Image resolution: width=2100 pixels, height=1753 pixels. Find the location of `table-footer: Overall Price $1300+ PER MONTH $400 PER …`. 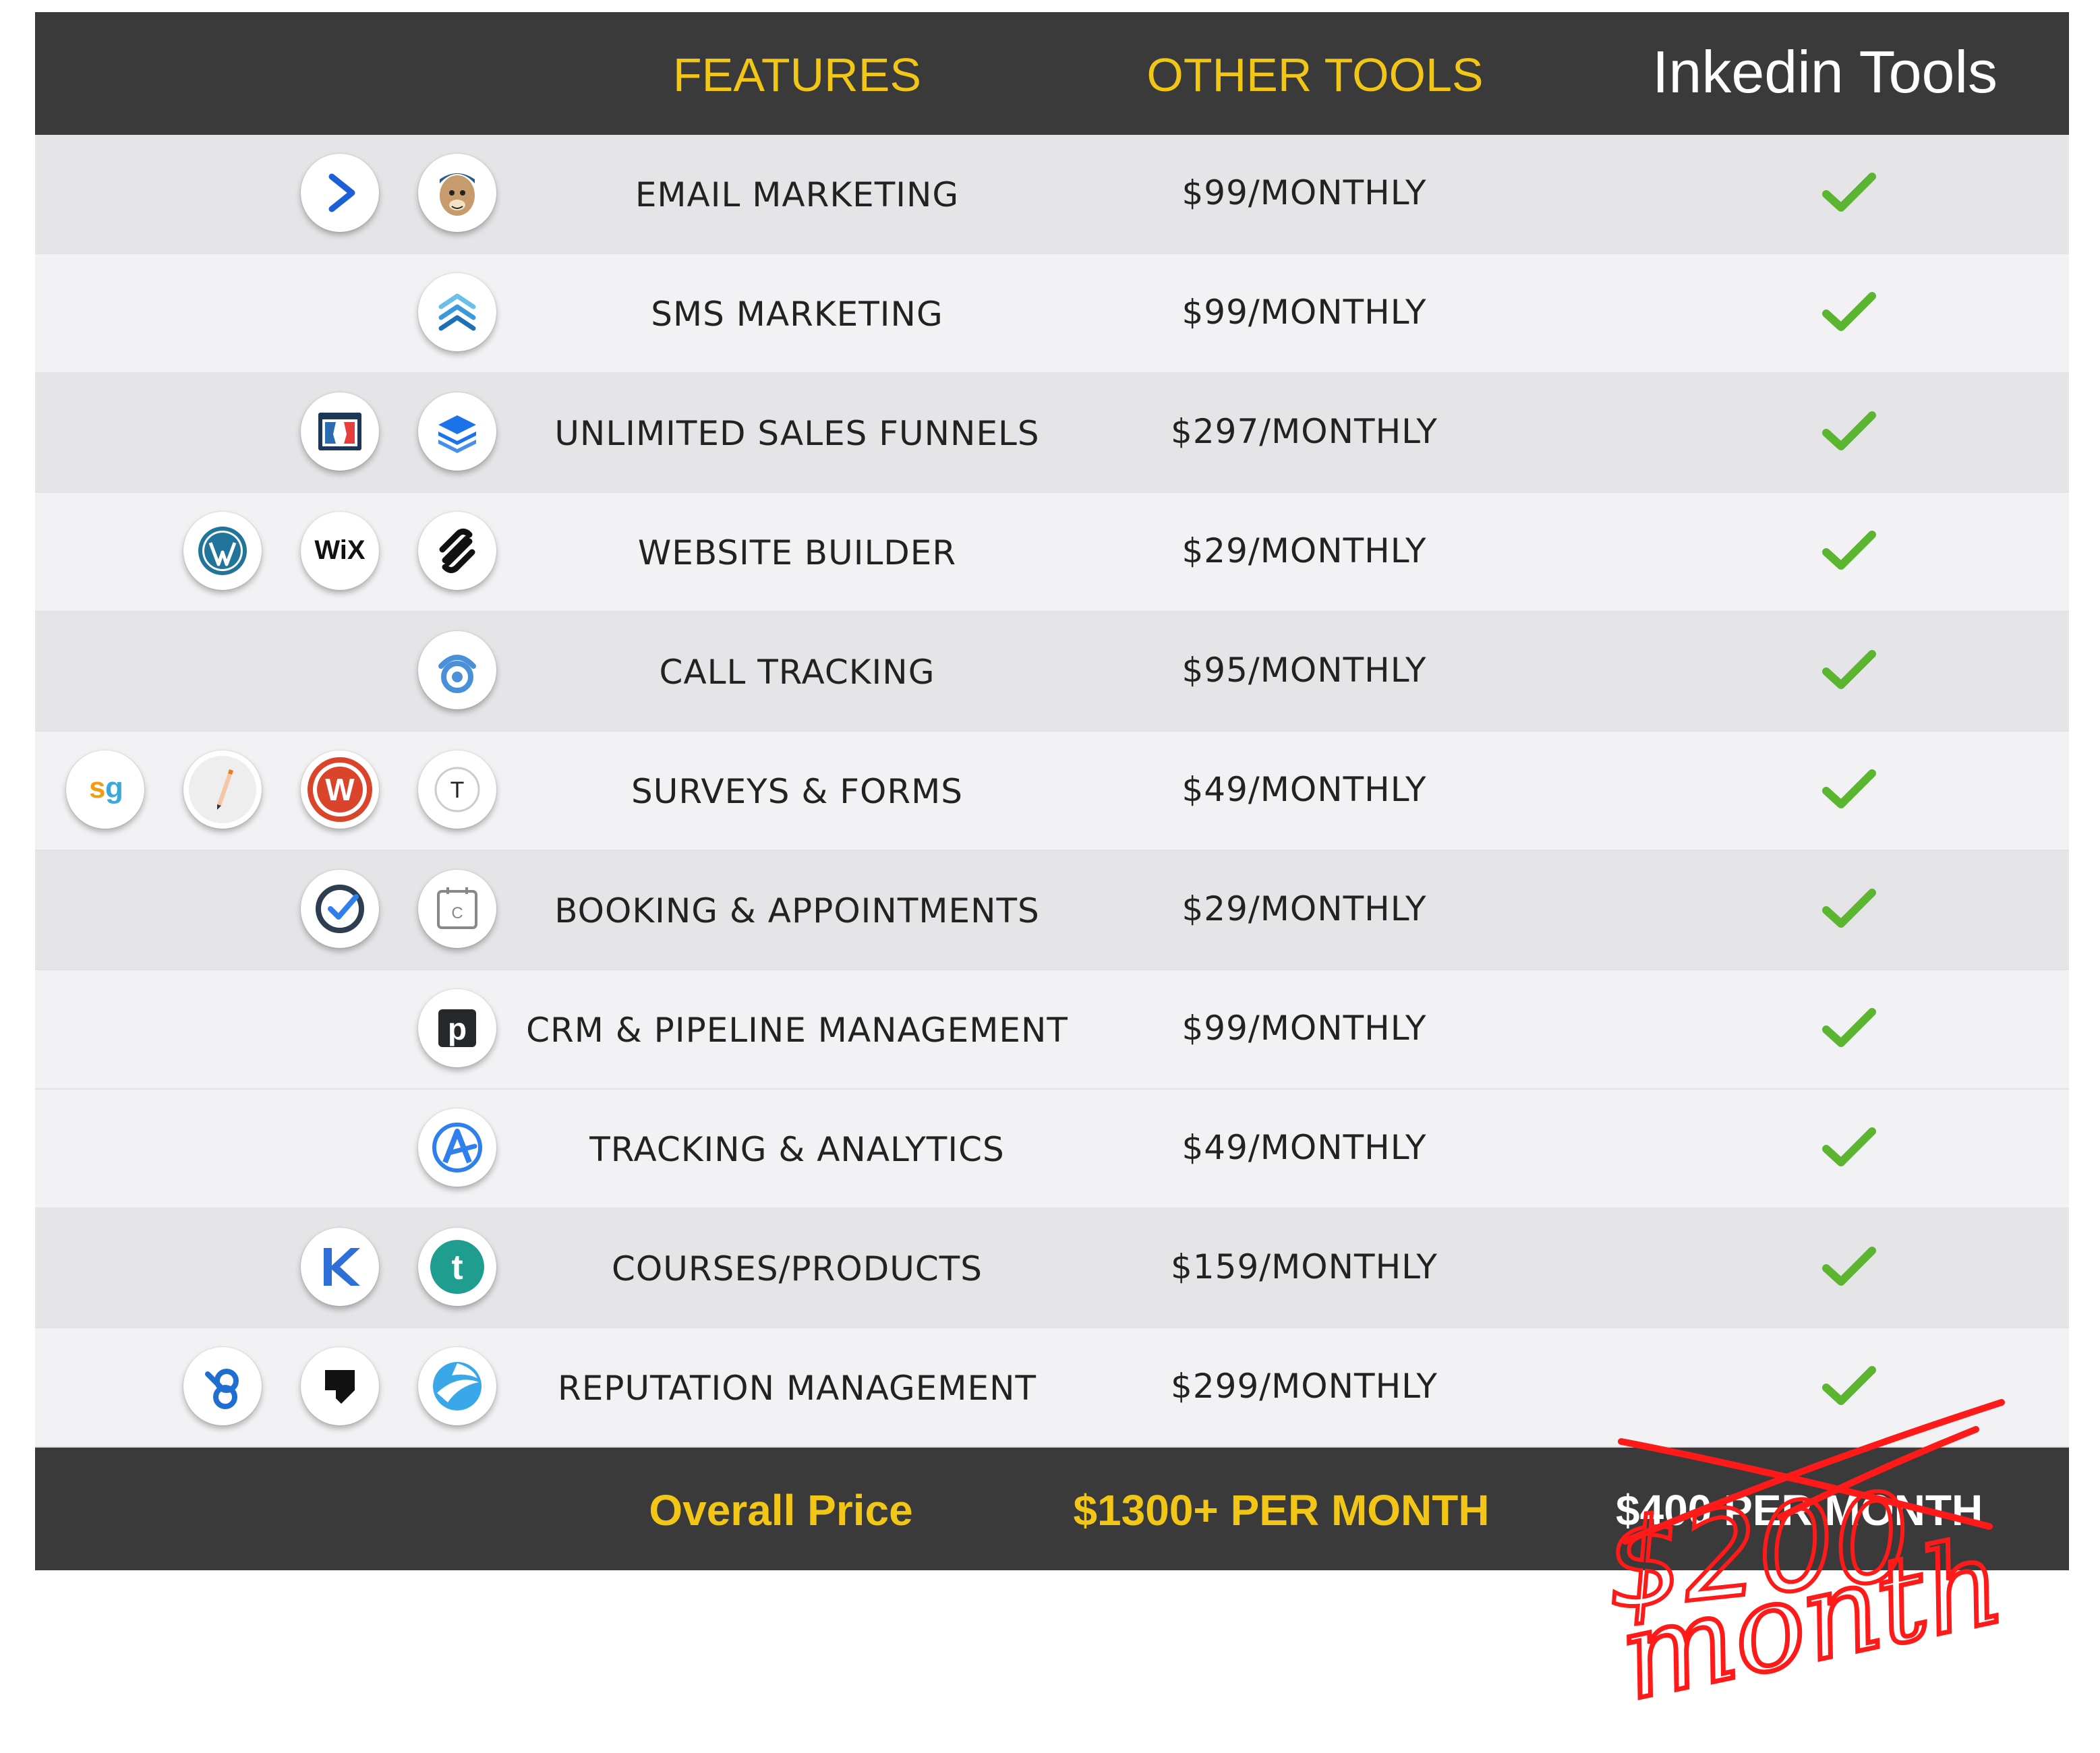

table-footer: Overall Price $1300+ PER MONTH $400 PER … is located at coordinates (1052, 1509).